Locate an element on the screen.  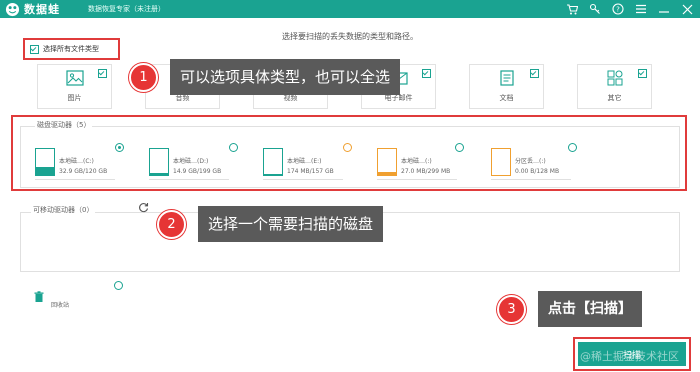
frog-logo-icon is located at coordinates (12, 9).